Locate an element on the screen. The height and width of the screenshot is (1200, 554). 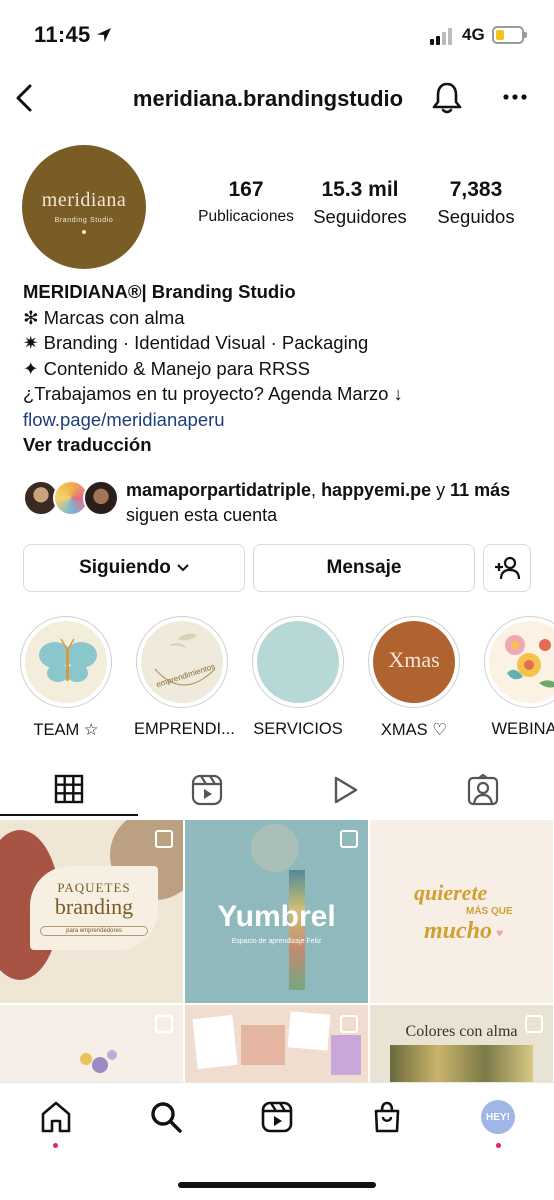
highlight-label: WEBINAR is located at coordinates (522, 729).